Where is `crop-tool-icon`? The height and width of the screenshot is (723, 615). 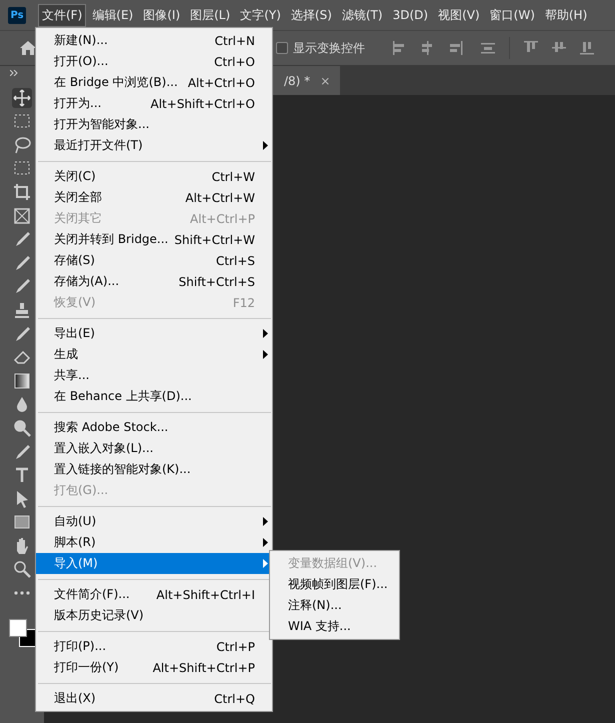
crop-tool-icon is located at coordinates (22, 192).